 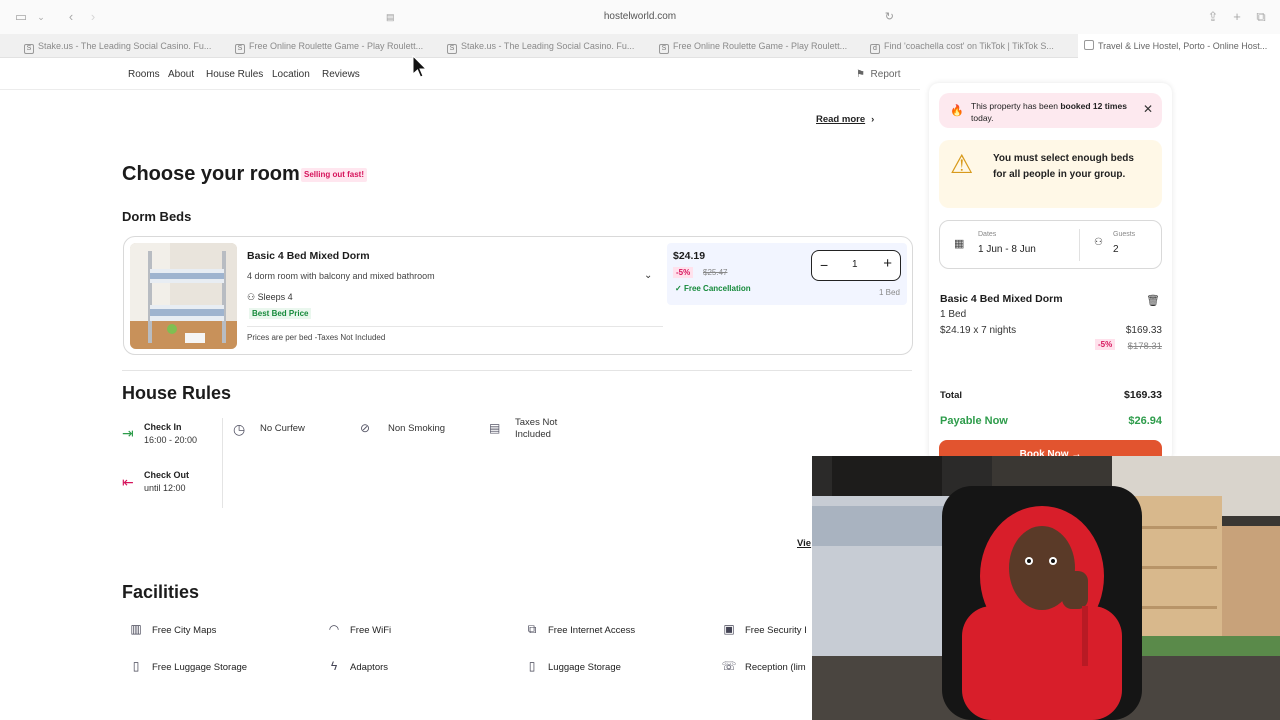 What do you see at coordinates (1261, 17) in the screenshot?
I see `tab-overview-icon: ⧉` at bounding box center [1261, 17].